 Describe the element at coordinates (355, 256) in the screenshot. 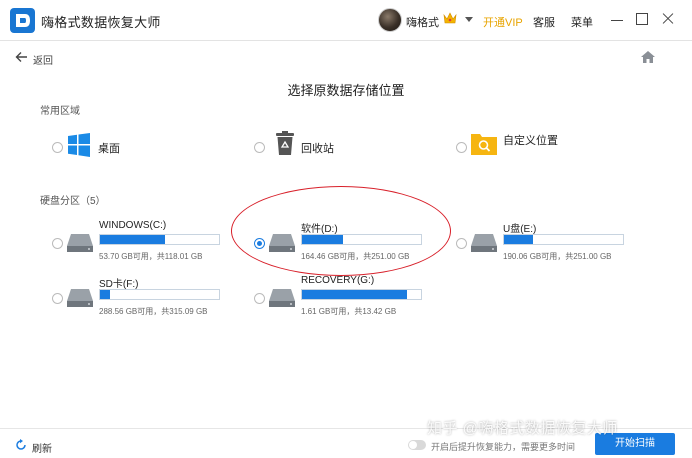

I see `drive-info: 164.46 GB可用，共251.00 GB` at that location.